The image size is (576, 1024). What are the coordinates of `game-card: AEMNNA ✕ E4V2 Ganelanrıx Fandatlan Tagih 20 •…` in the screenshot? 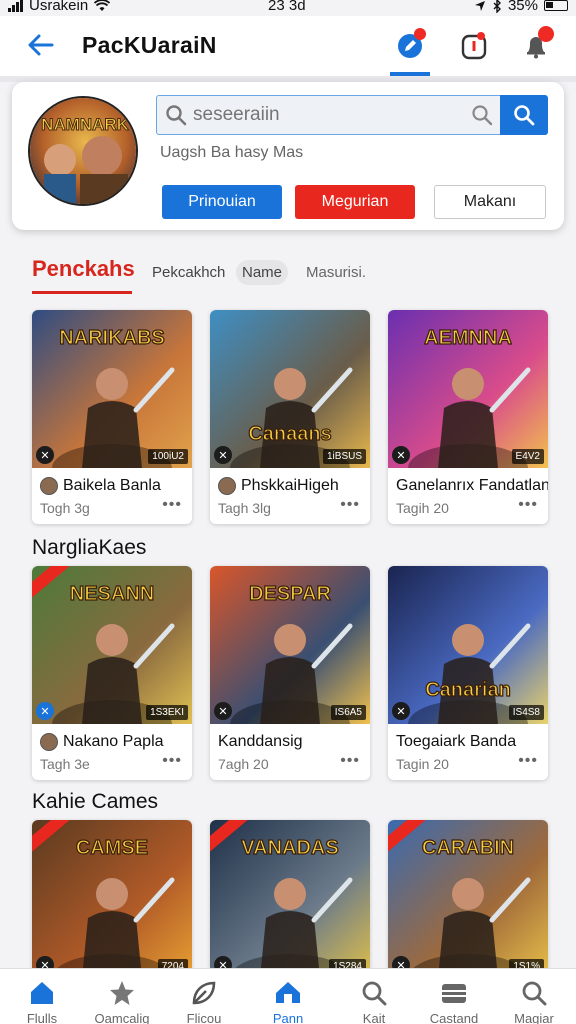 It's located at (468, 417).